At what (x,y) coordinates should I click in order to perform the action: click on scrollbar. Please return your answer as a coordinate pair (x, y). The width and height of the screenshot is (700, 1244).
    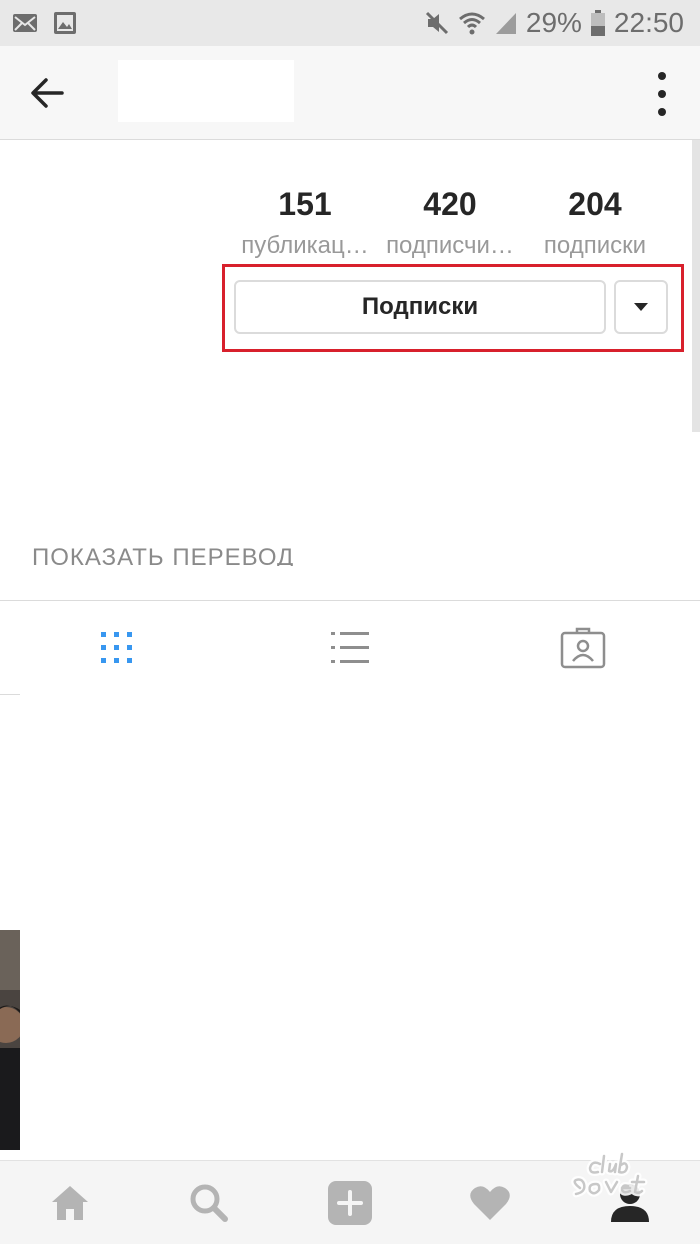
    Looking at the image, I should click on (696, 286).